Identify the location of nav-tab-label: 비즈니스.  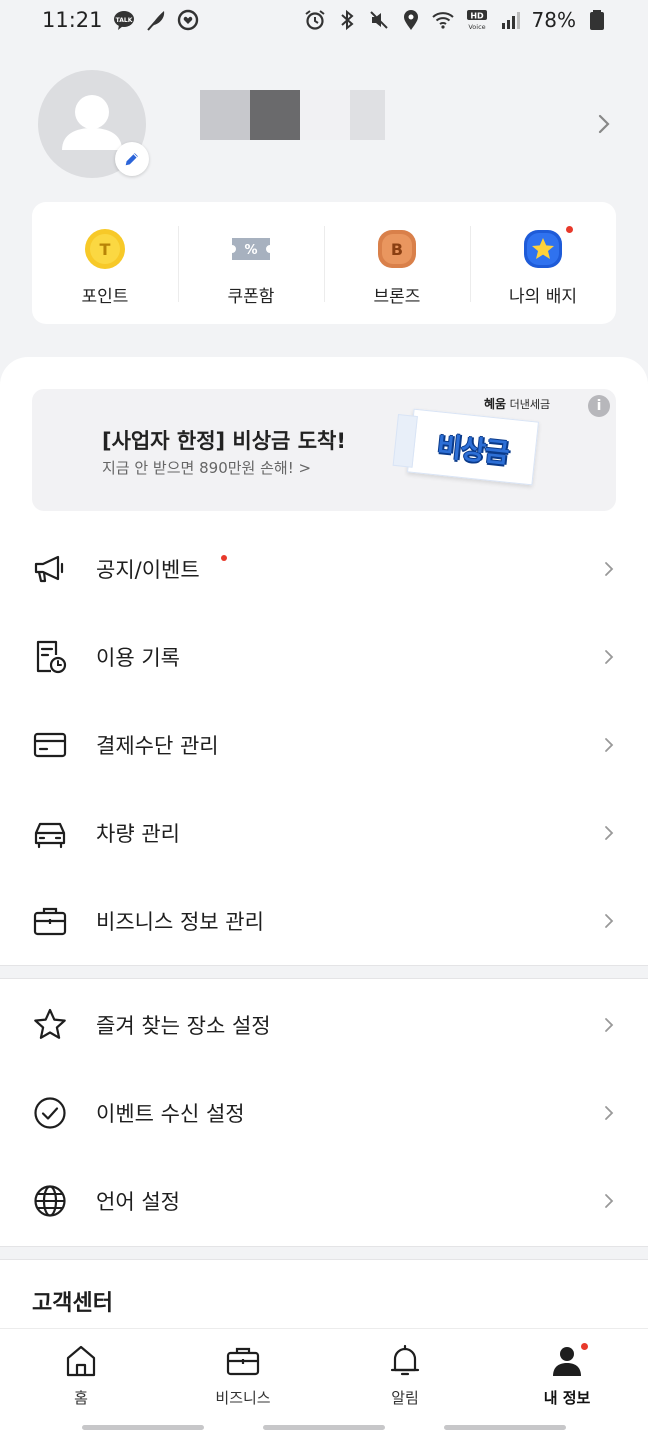
(243, 1398).